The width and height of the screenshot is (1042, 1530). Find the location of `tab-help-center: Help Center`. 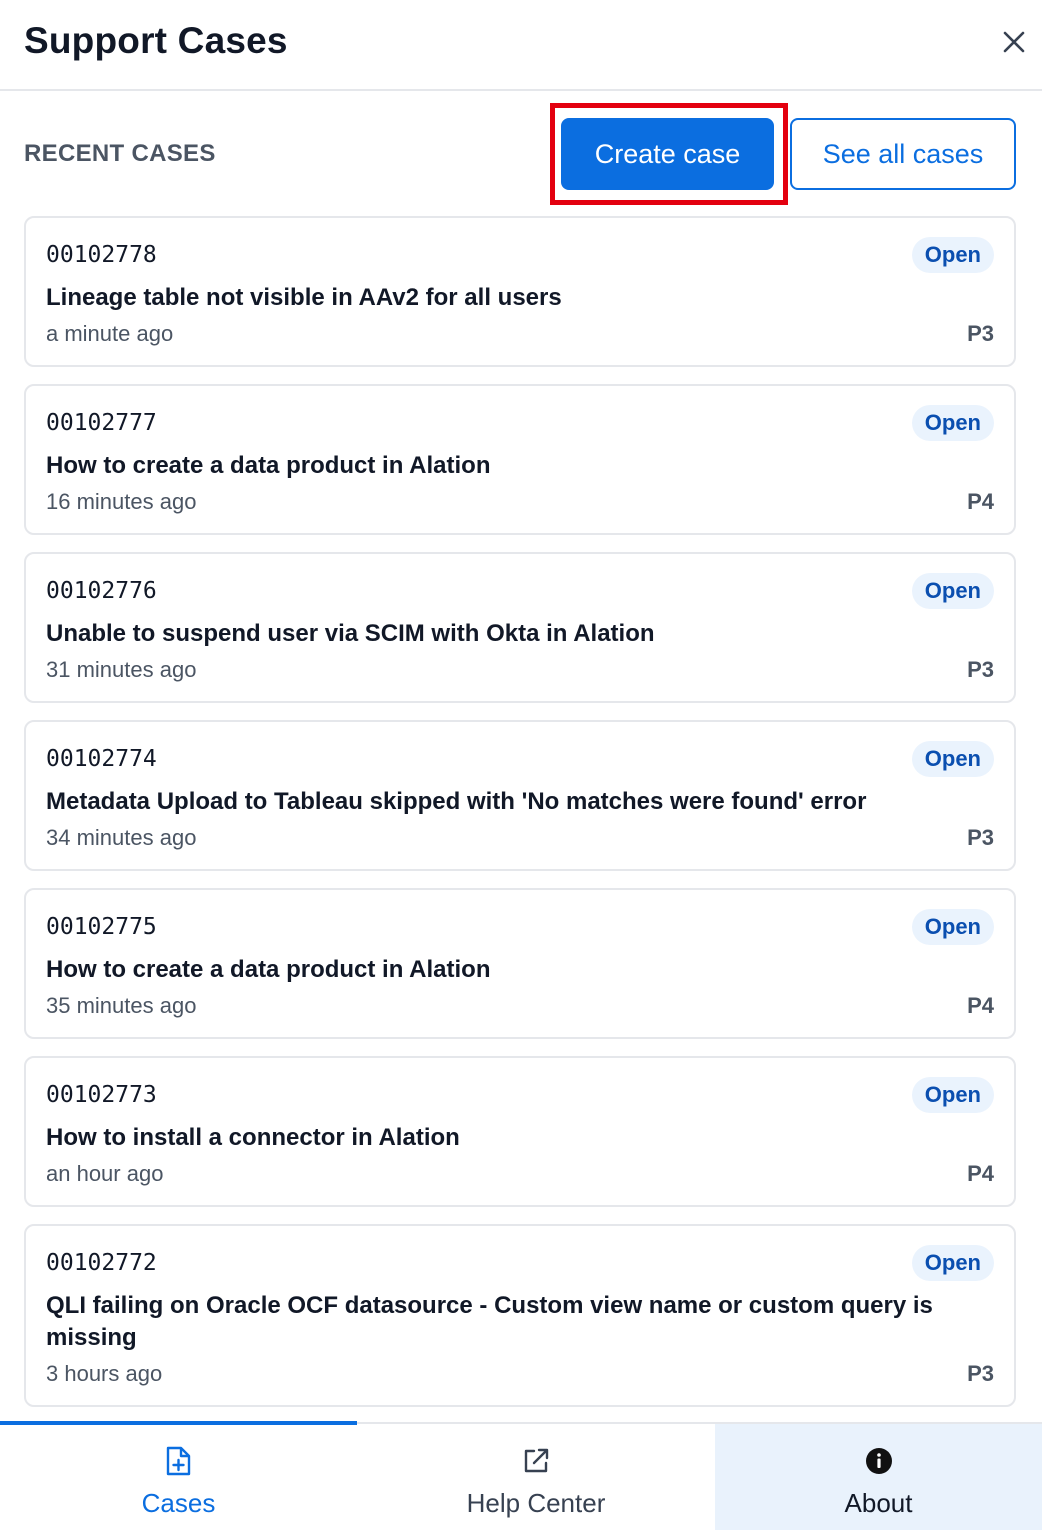

tab-help-center: Help Center is located at coordinates (536, 1477).